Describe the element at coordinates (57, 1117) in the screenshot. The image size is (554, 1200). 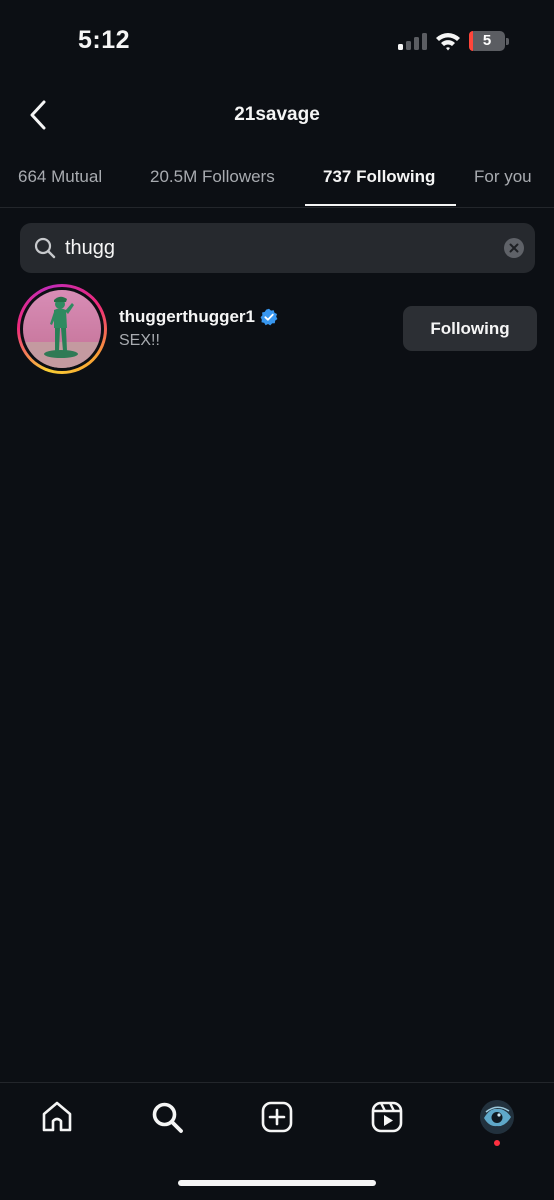
I see `home-icon` at that location.